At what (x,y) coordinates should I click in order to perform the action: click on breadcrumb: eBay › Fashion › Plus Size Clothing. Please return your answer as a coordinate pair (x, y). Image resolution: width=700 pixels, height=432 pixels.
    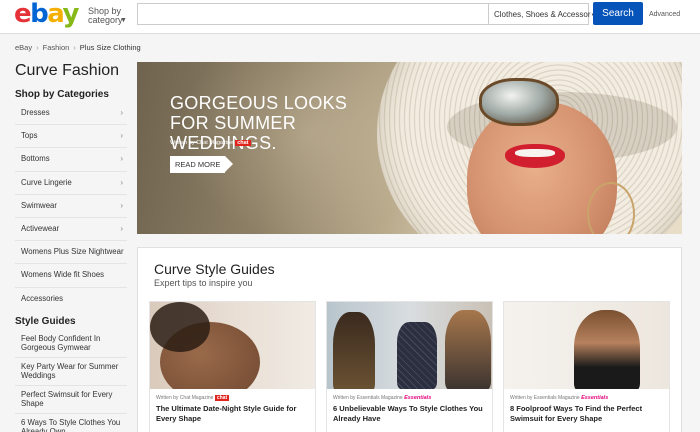
    Looking at the image, I should click on (78, 47).